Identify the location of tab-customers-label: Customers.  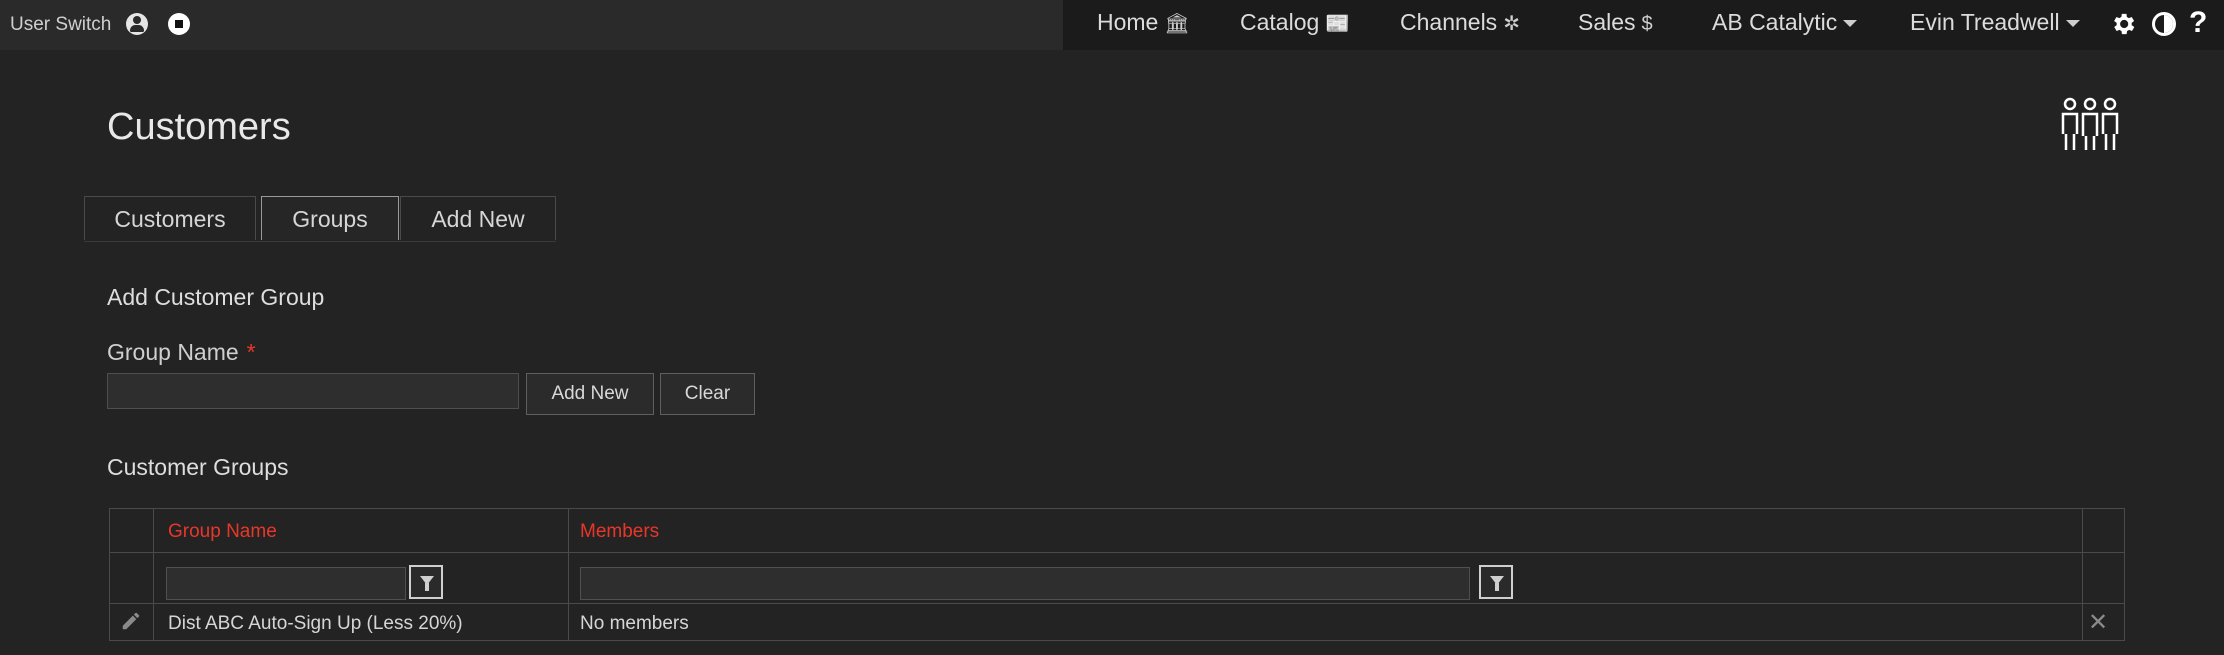
(170, 219).